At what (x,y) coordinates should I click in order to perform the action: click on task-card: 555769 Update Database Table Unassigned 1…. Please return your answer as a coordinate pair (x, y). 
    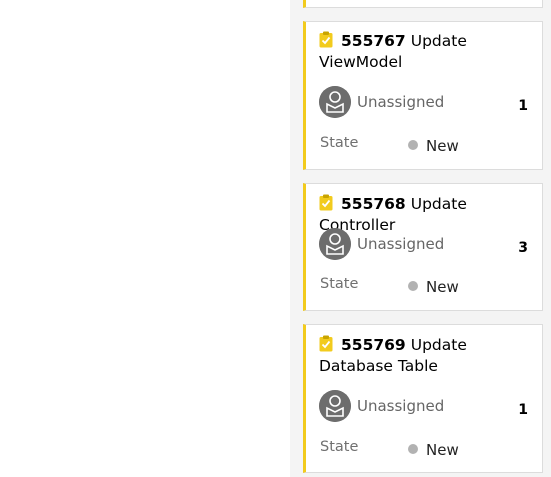
    Looking at the image, I should click on (423, 398).